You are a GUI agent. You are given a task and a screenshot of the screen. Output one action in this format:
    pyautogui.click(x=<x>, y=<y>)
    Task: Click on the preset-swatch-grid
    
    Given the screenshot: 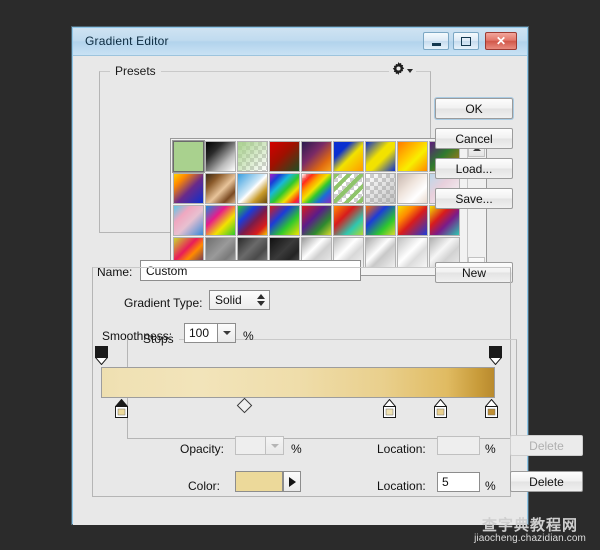 What is the action you would take?
    pyautogui.click(x=318, y=207)
    